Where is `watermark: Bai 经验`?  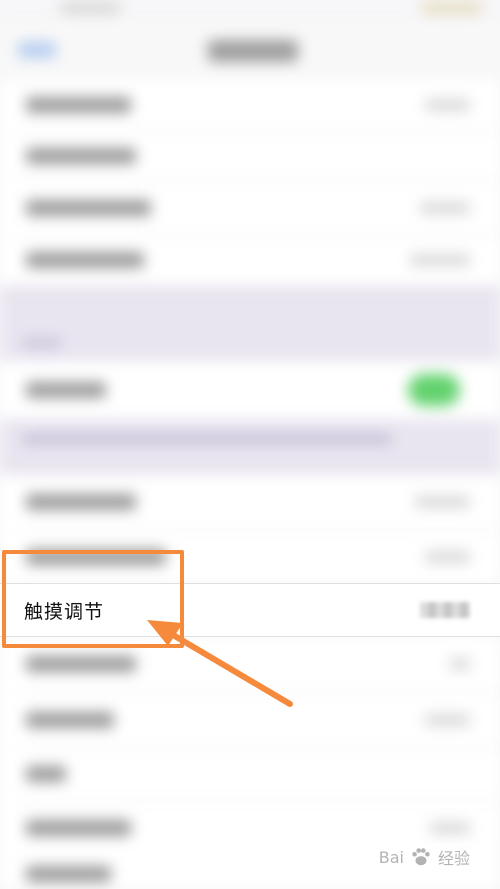 watermark: Bai 经验 is located at coordinates (424, 857).